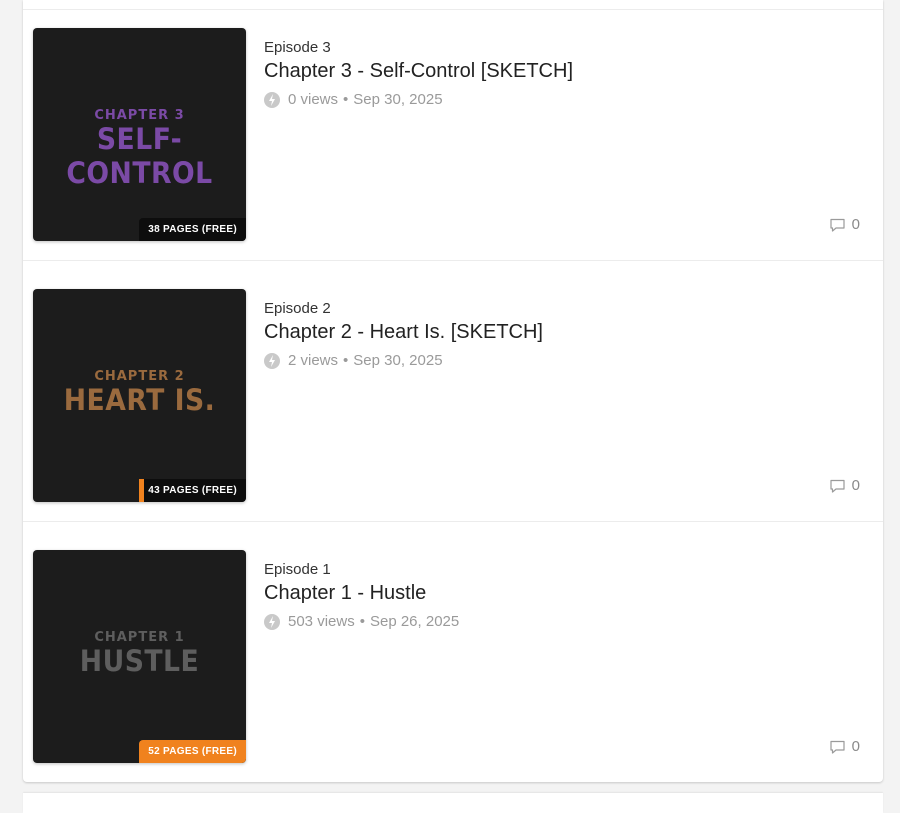 The height and width of the screenshot is (813, 900). I want to click on episode-thumbnail: CHAPTER 3 SELF-CONTROL 38 PAGES (FREE), so click(139, 134).